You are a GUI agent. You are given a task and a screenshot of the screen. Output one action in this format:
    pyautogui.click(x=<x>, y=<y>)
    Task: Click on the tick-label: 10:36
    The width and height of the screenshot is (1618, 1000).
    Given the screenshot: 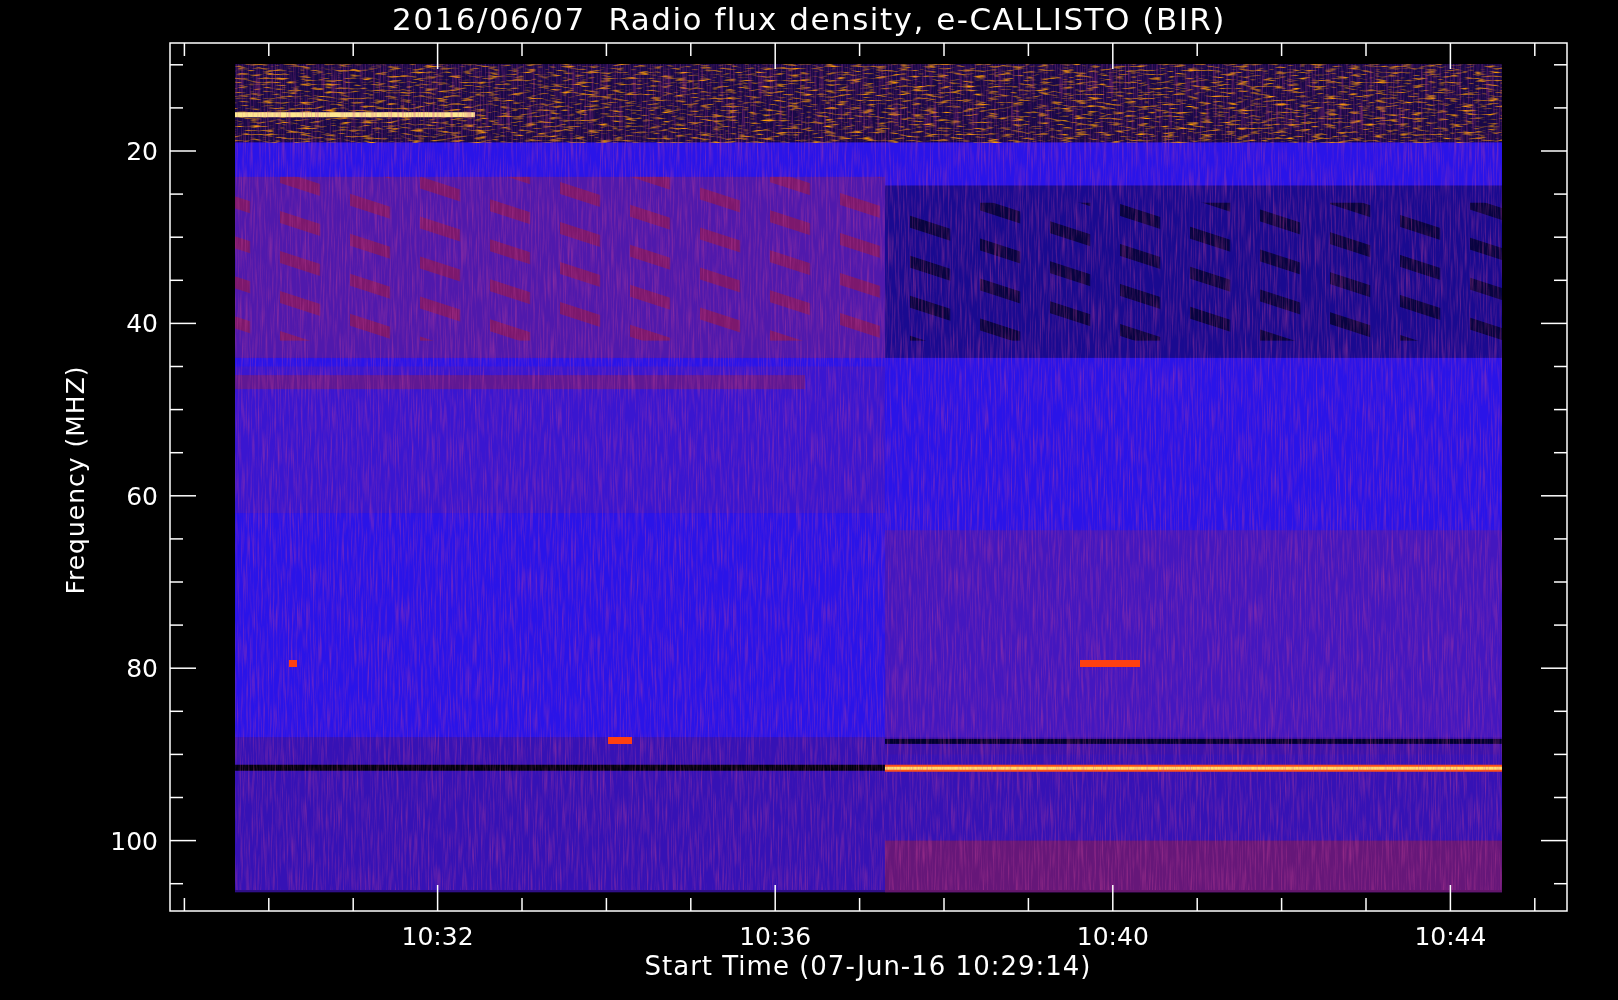 What is the action you would take?
    pyautogui.click(x=775, y=936)
    